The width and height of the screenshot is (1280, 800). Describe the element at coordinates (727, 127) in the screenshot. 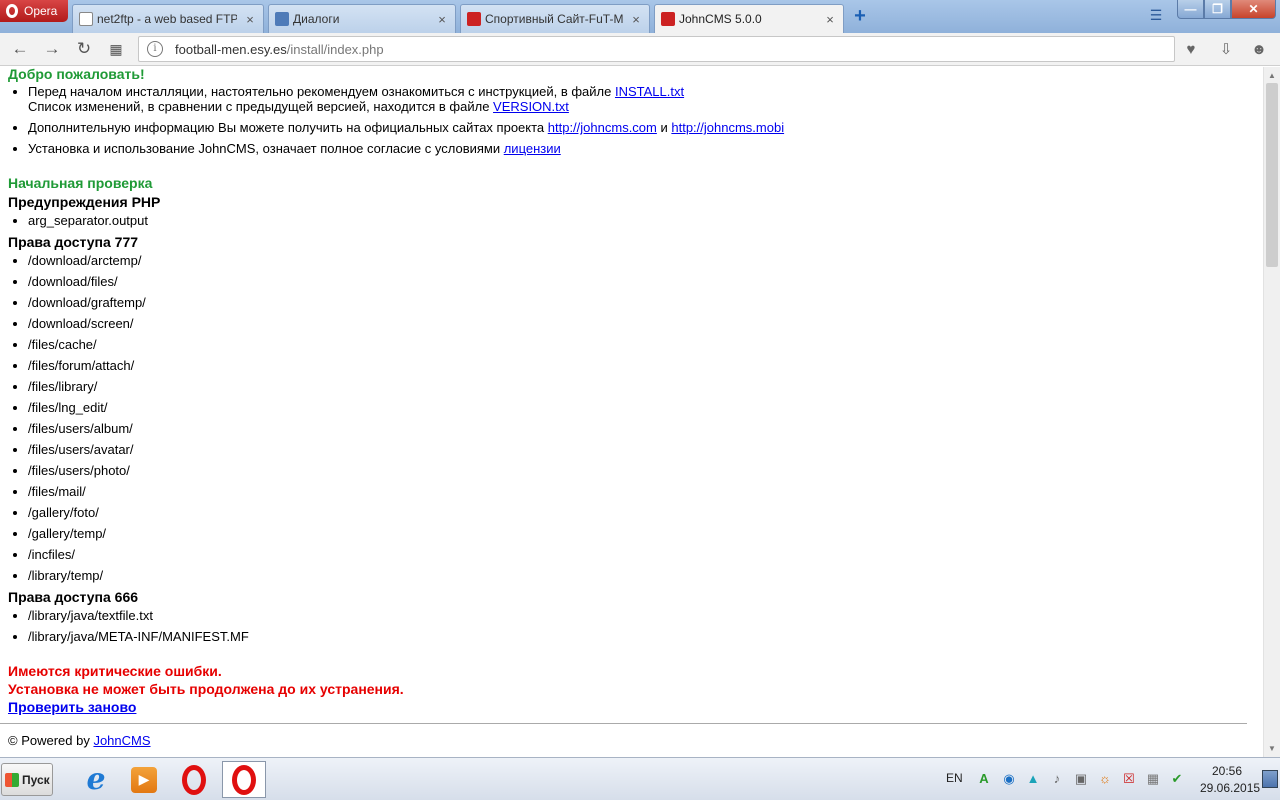

I see `johncms-mobi-link: http://johncms.mobi` at that location.